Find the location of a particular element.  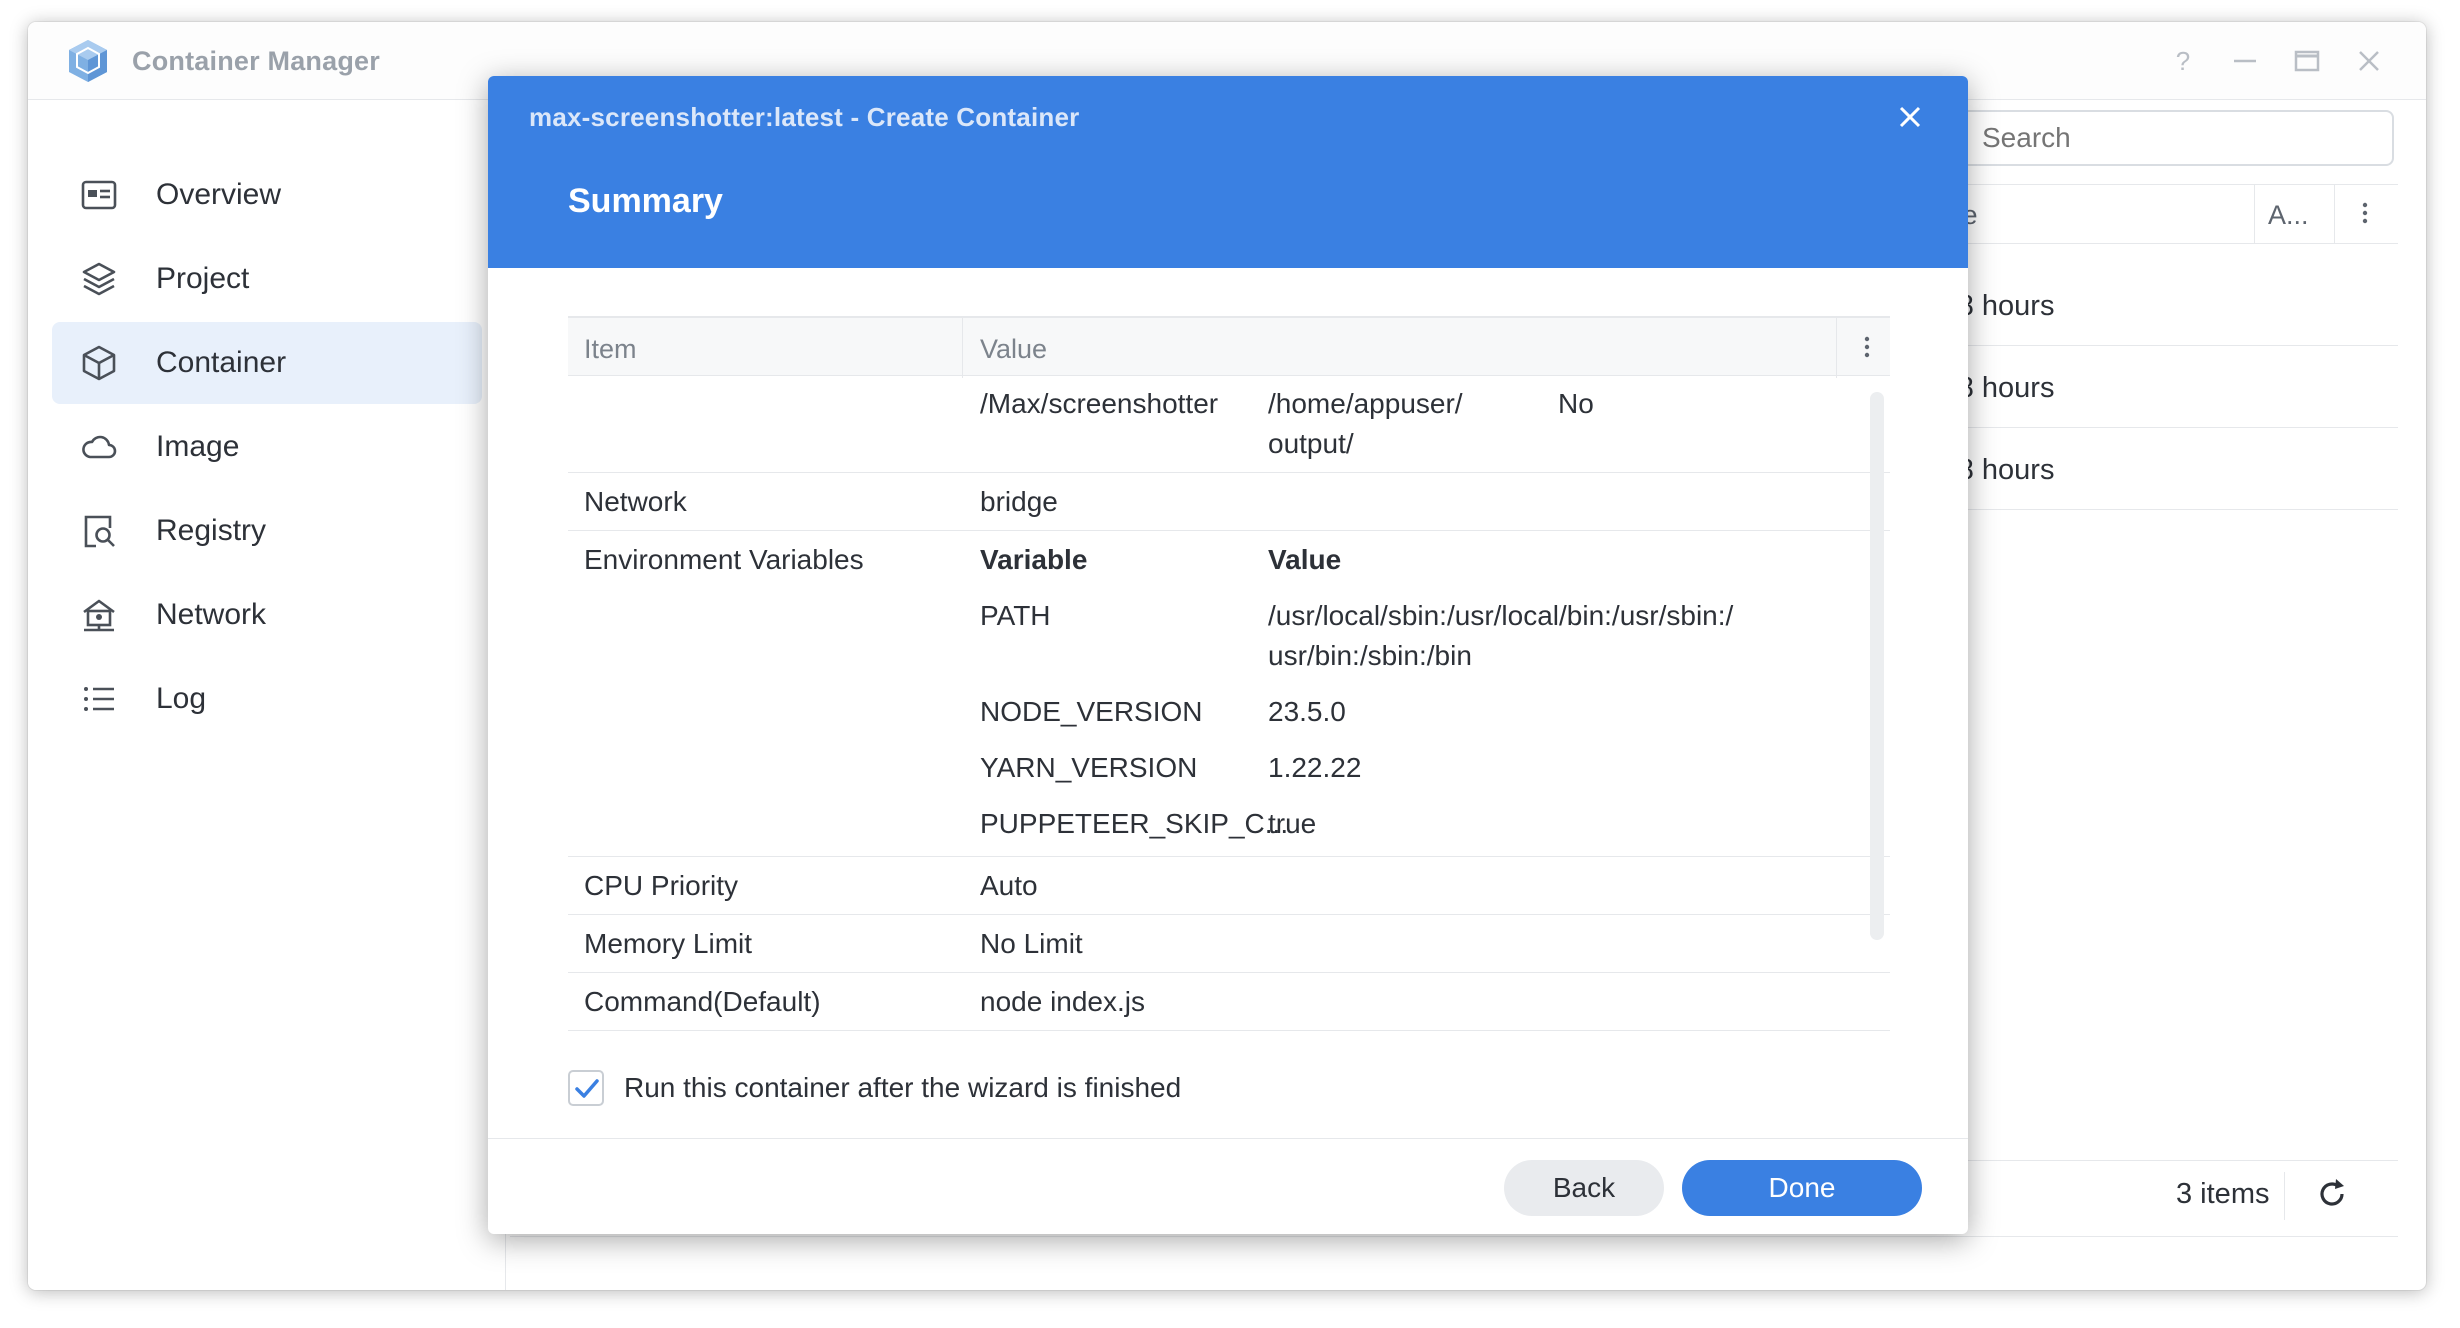

sidebar-item-label: Container is located at coordinates (221, 362).